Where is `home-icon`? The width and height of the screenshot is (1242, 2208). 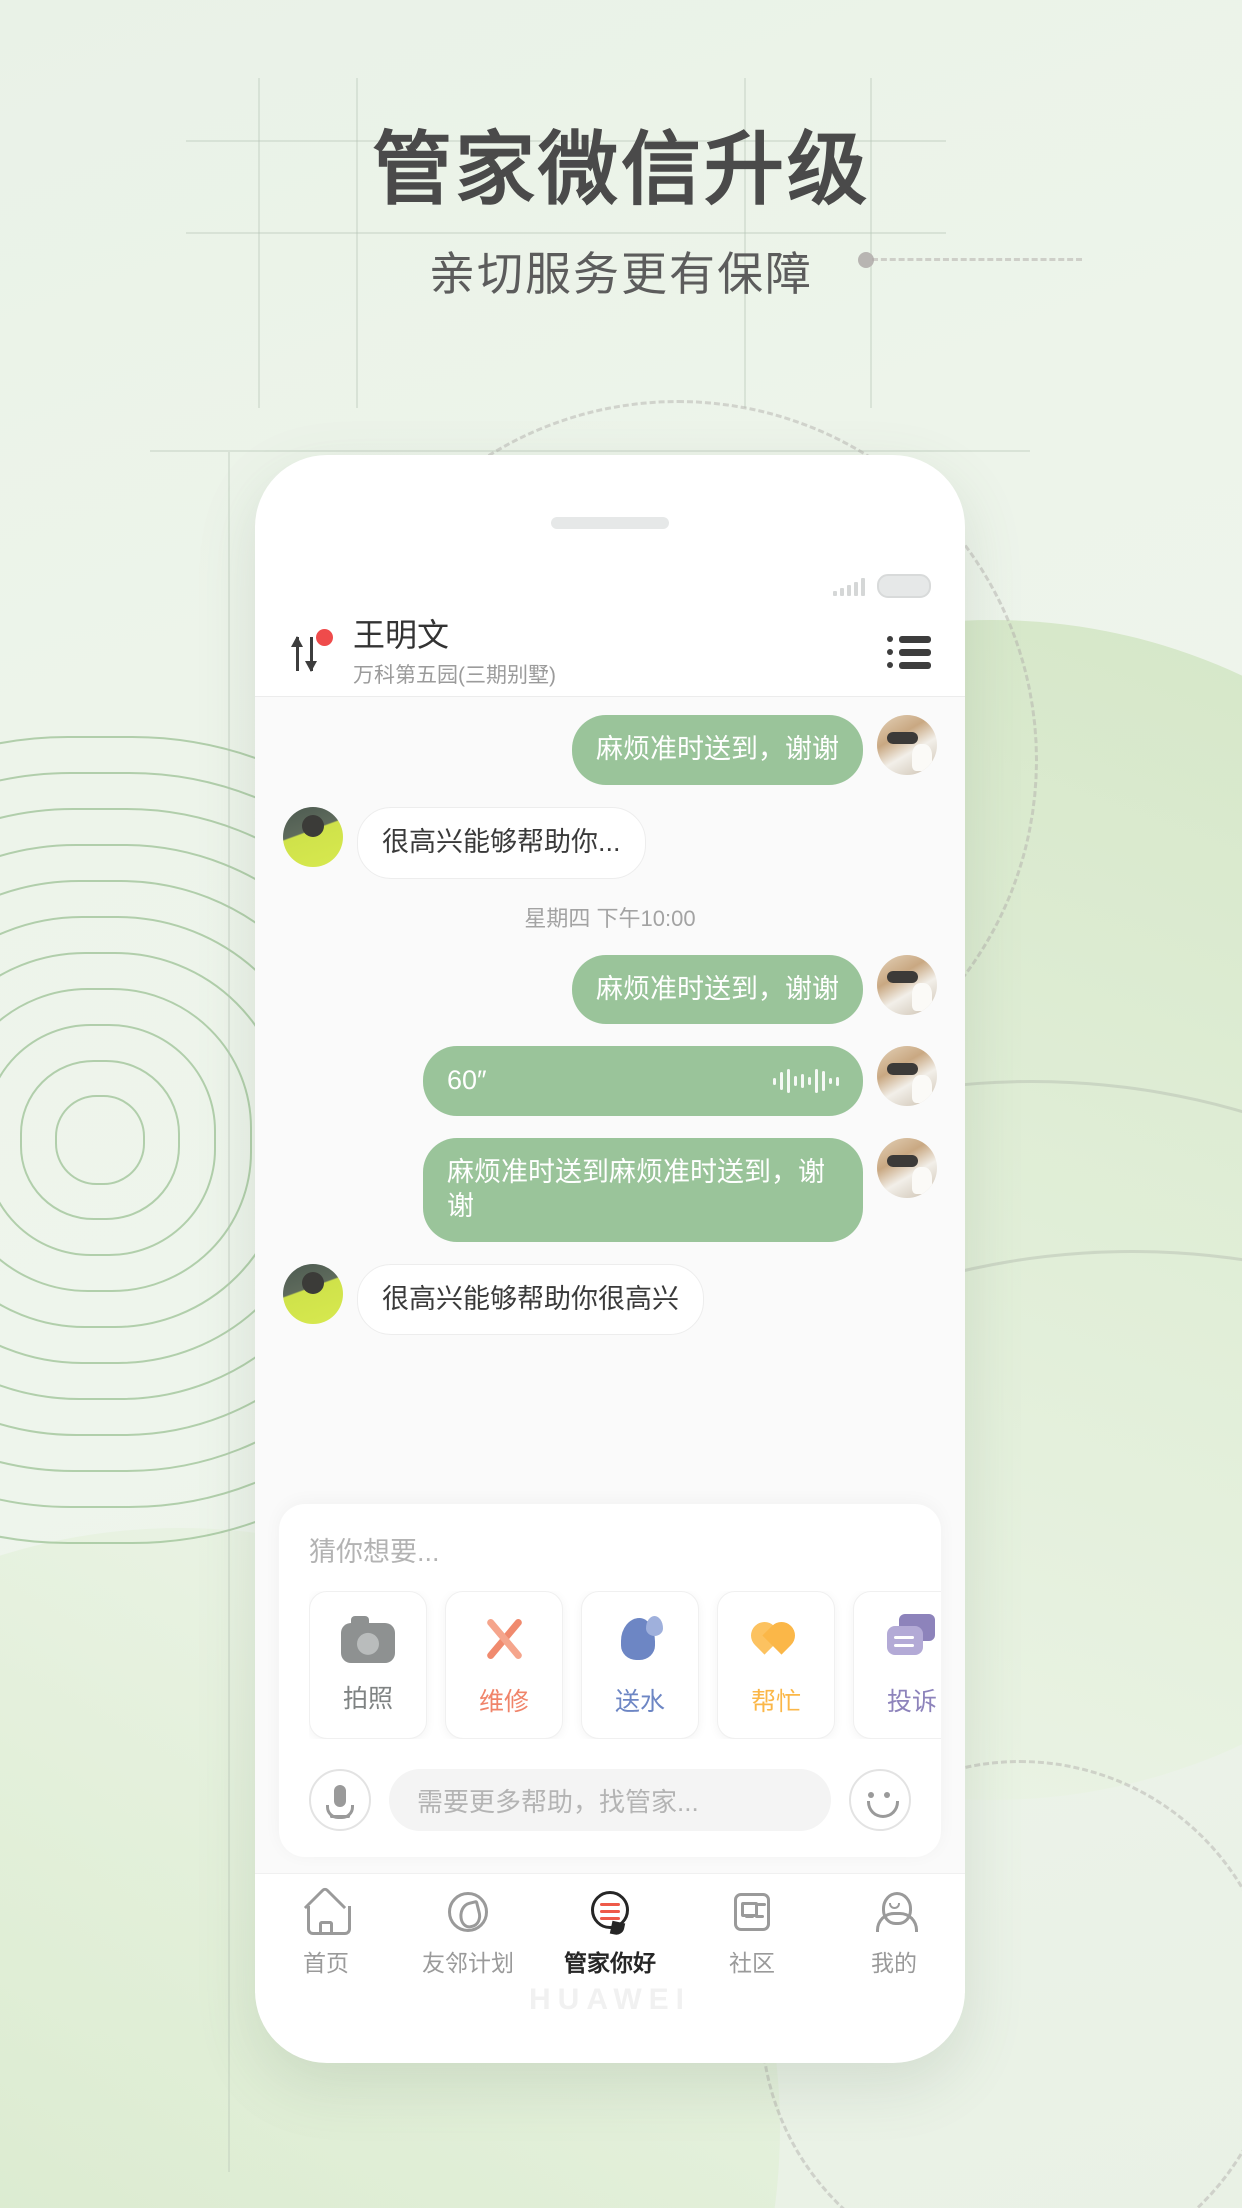
home-icon is located at coordinates (327, 1912).